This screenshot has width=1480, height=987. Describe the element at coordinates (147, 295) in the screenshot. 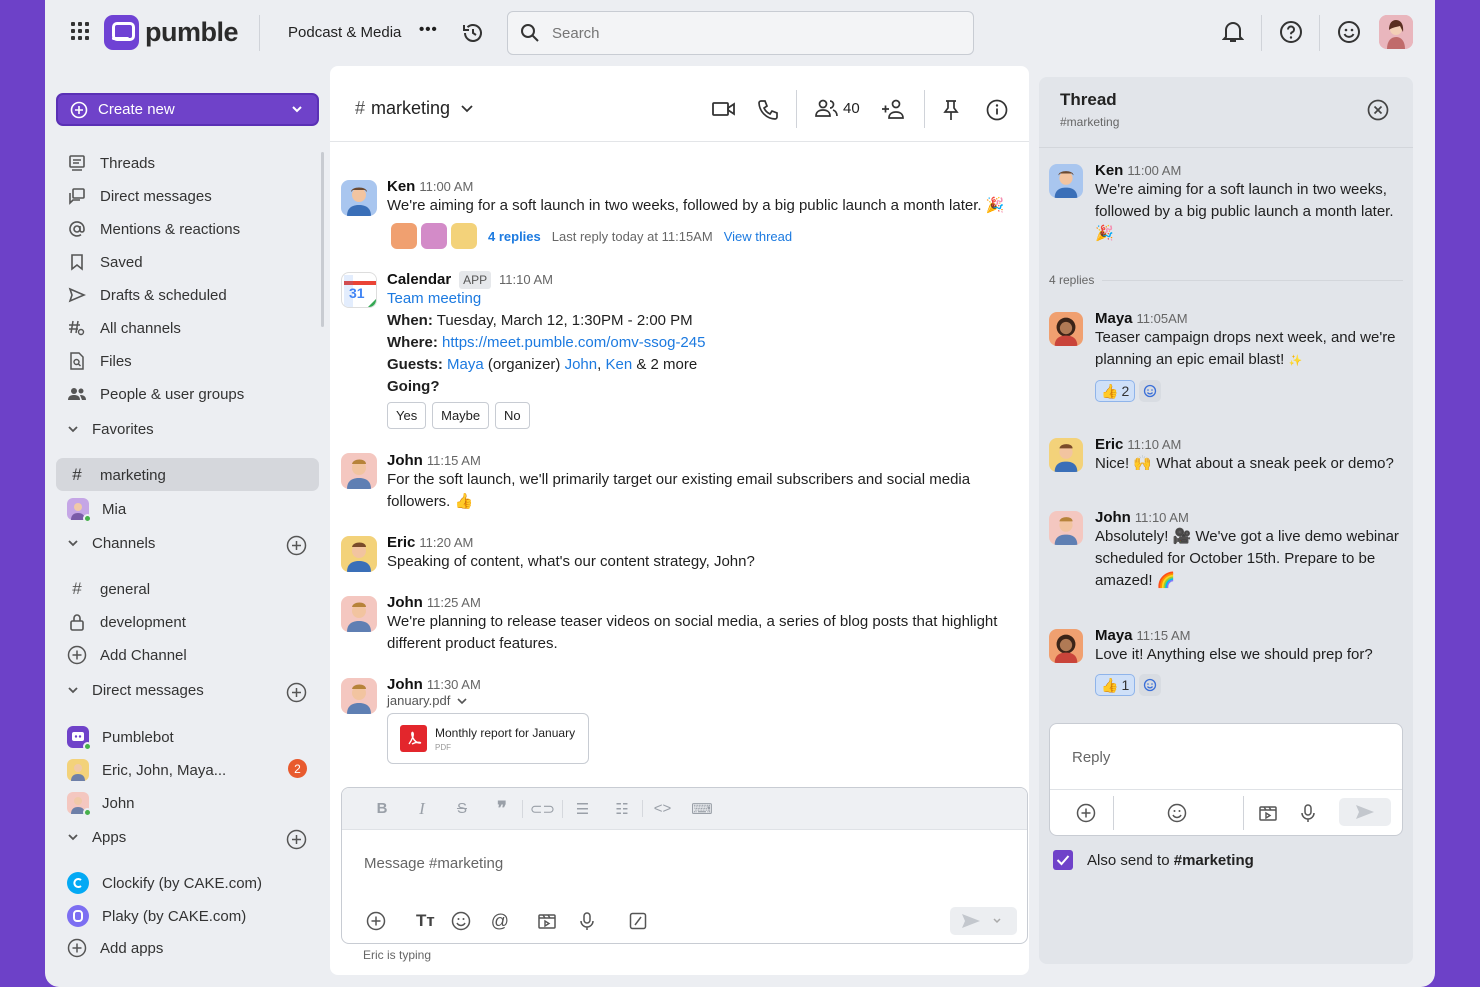

I see `sidebar-item-drafts: Drafts & scheduled` at that location.